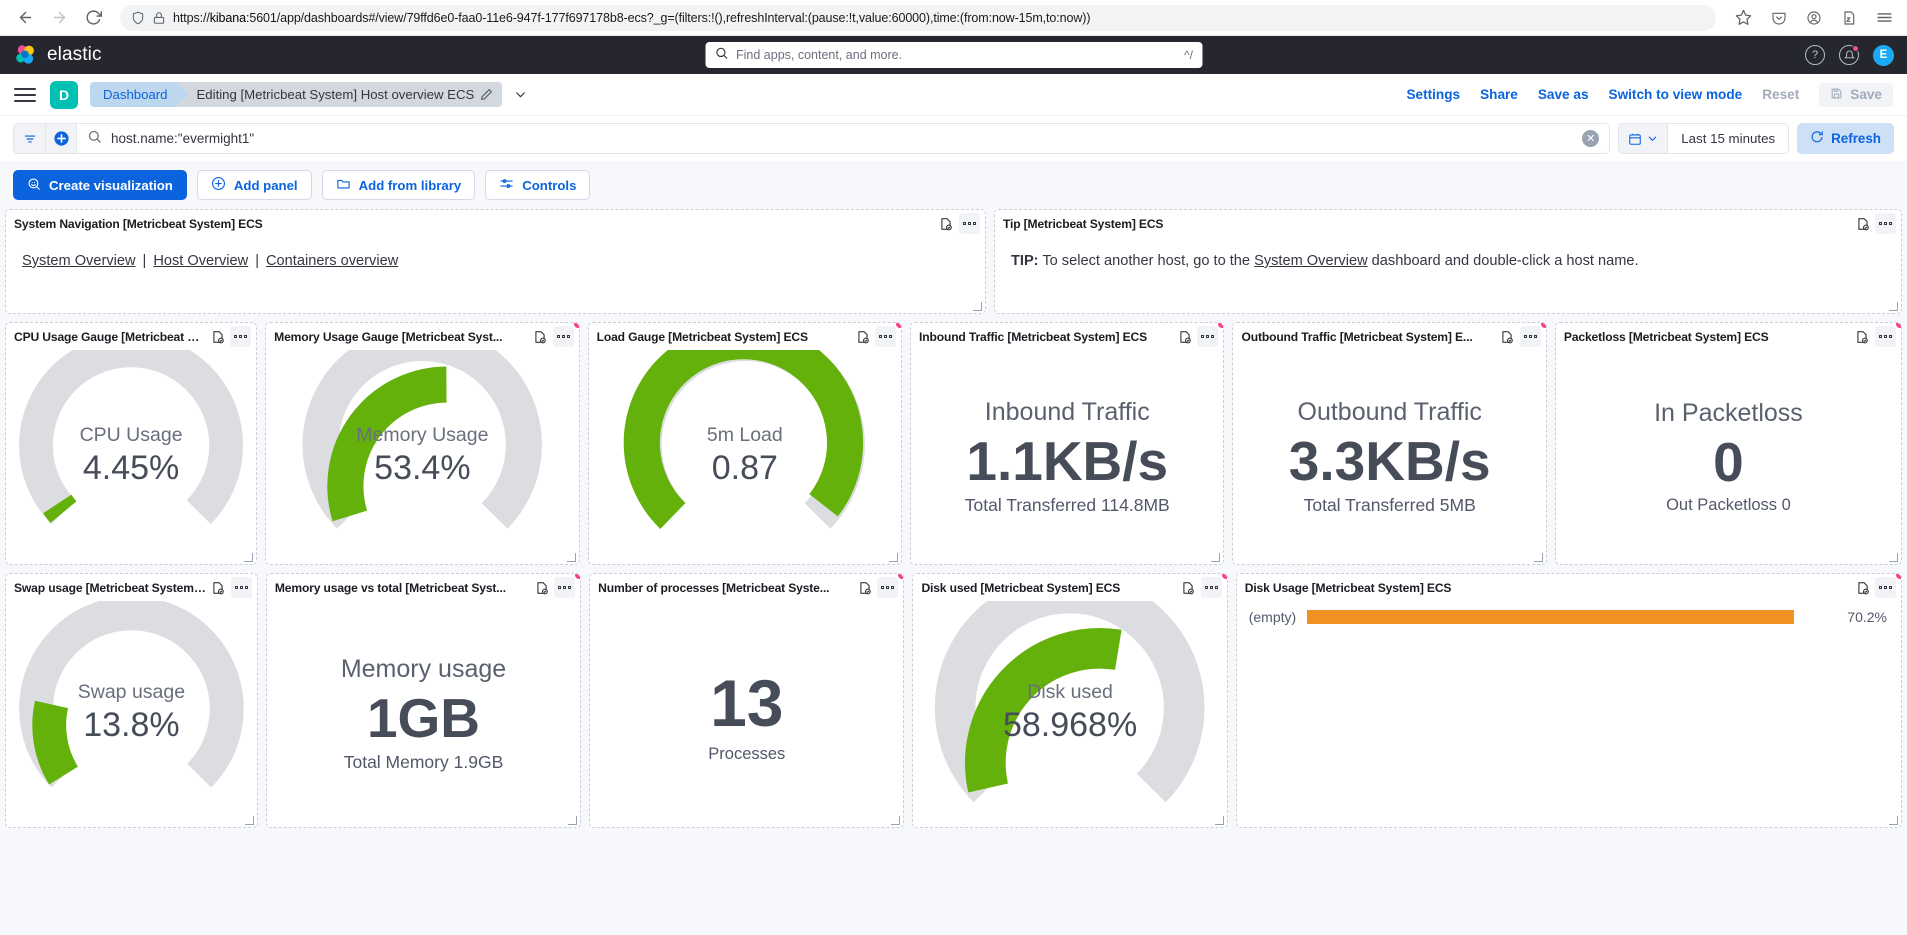 The height and width of the screenshot is (935, 1907). Describe the element at coordinates (64, 94) in the screenshot. I see `space-avatar: D` at that location.